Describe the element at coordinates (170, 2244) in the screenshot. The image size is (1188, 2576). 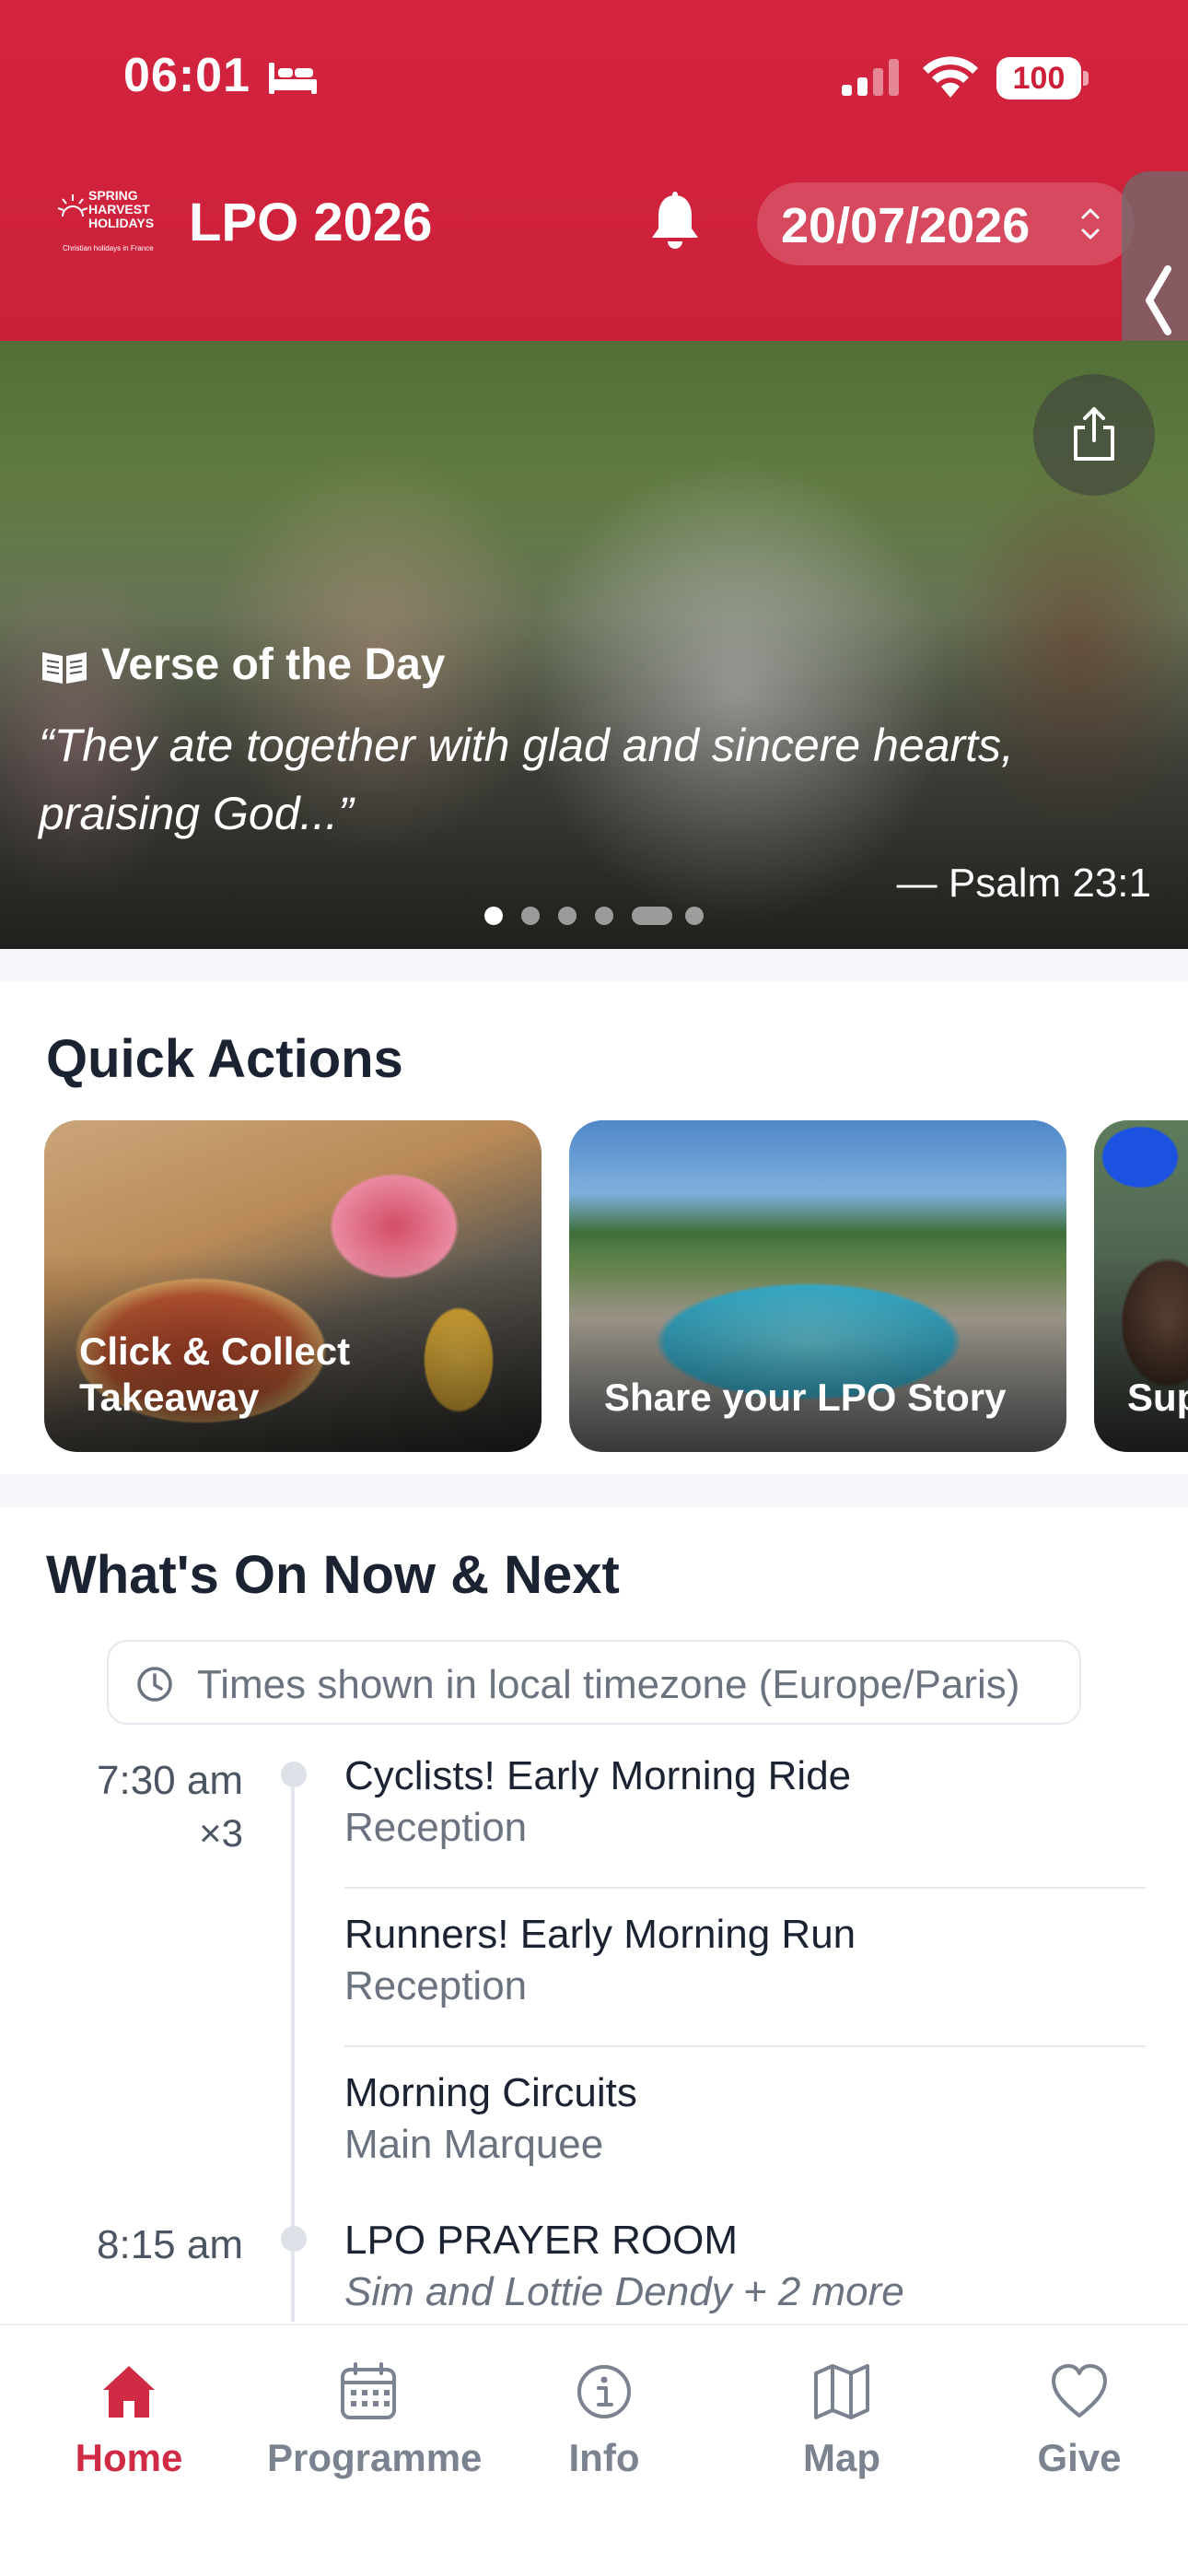
I see `timeslot-time: 8:15 am` at that location.